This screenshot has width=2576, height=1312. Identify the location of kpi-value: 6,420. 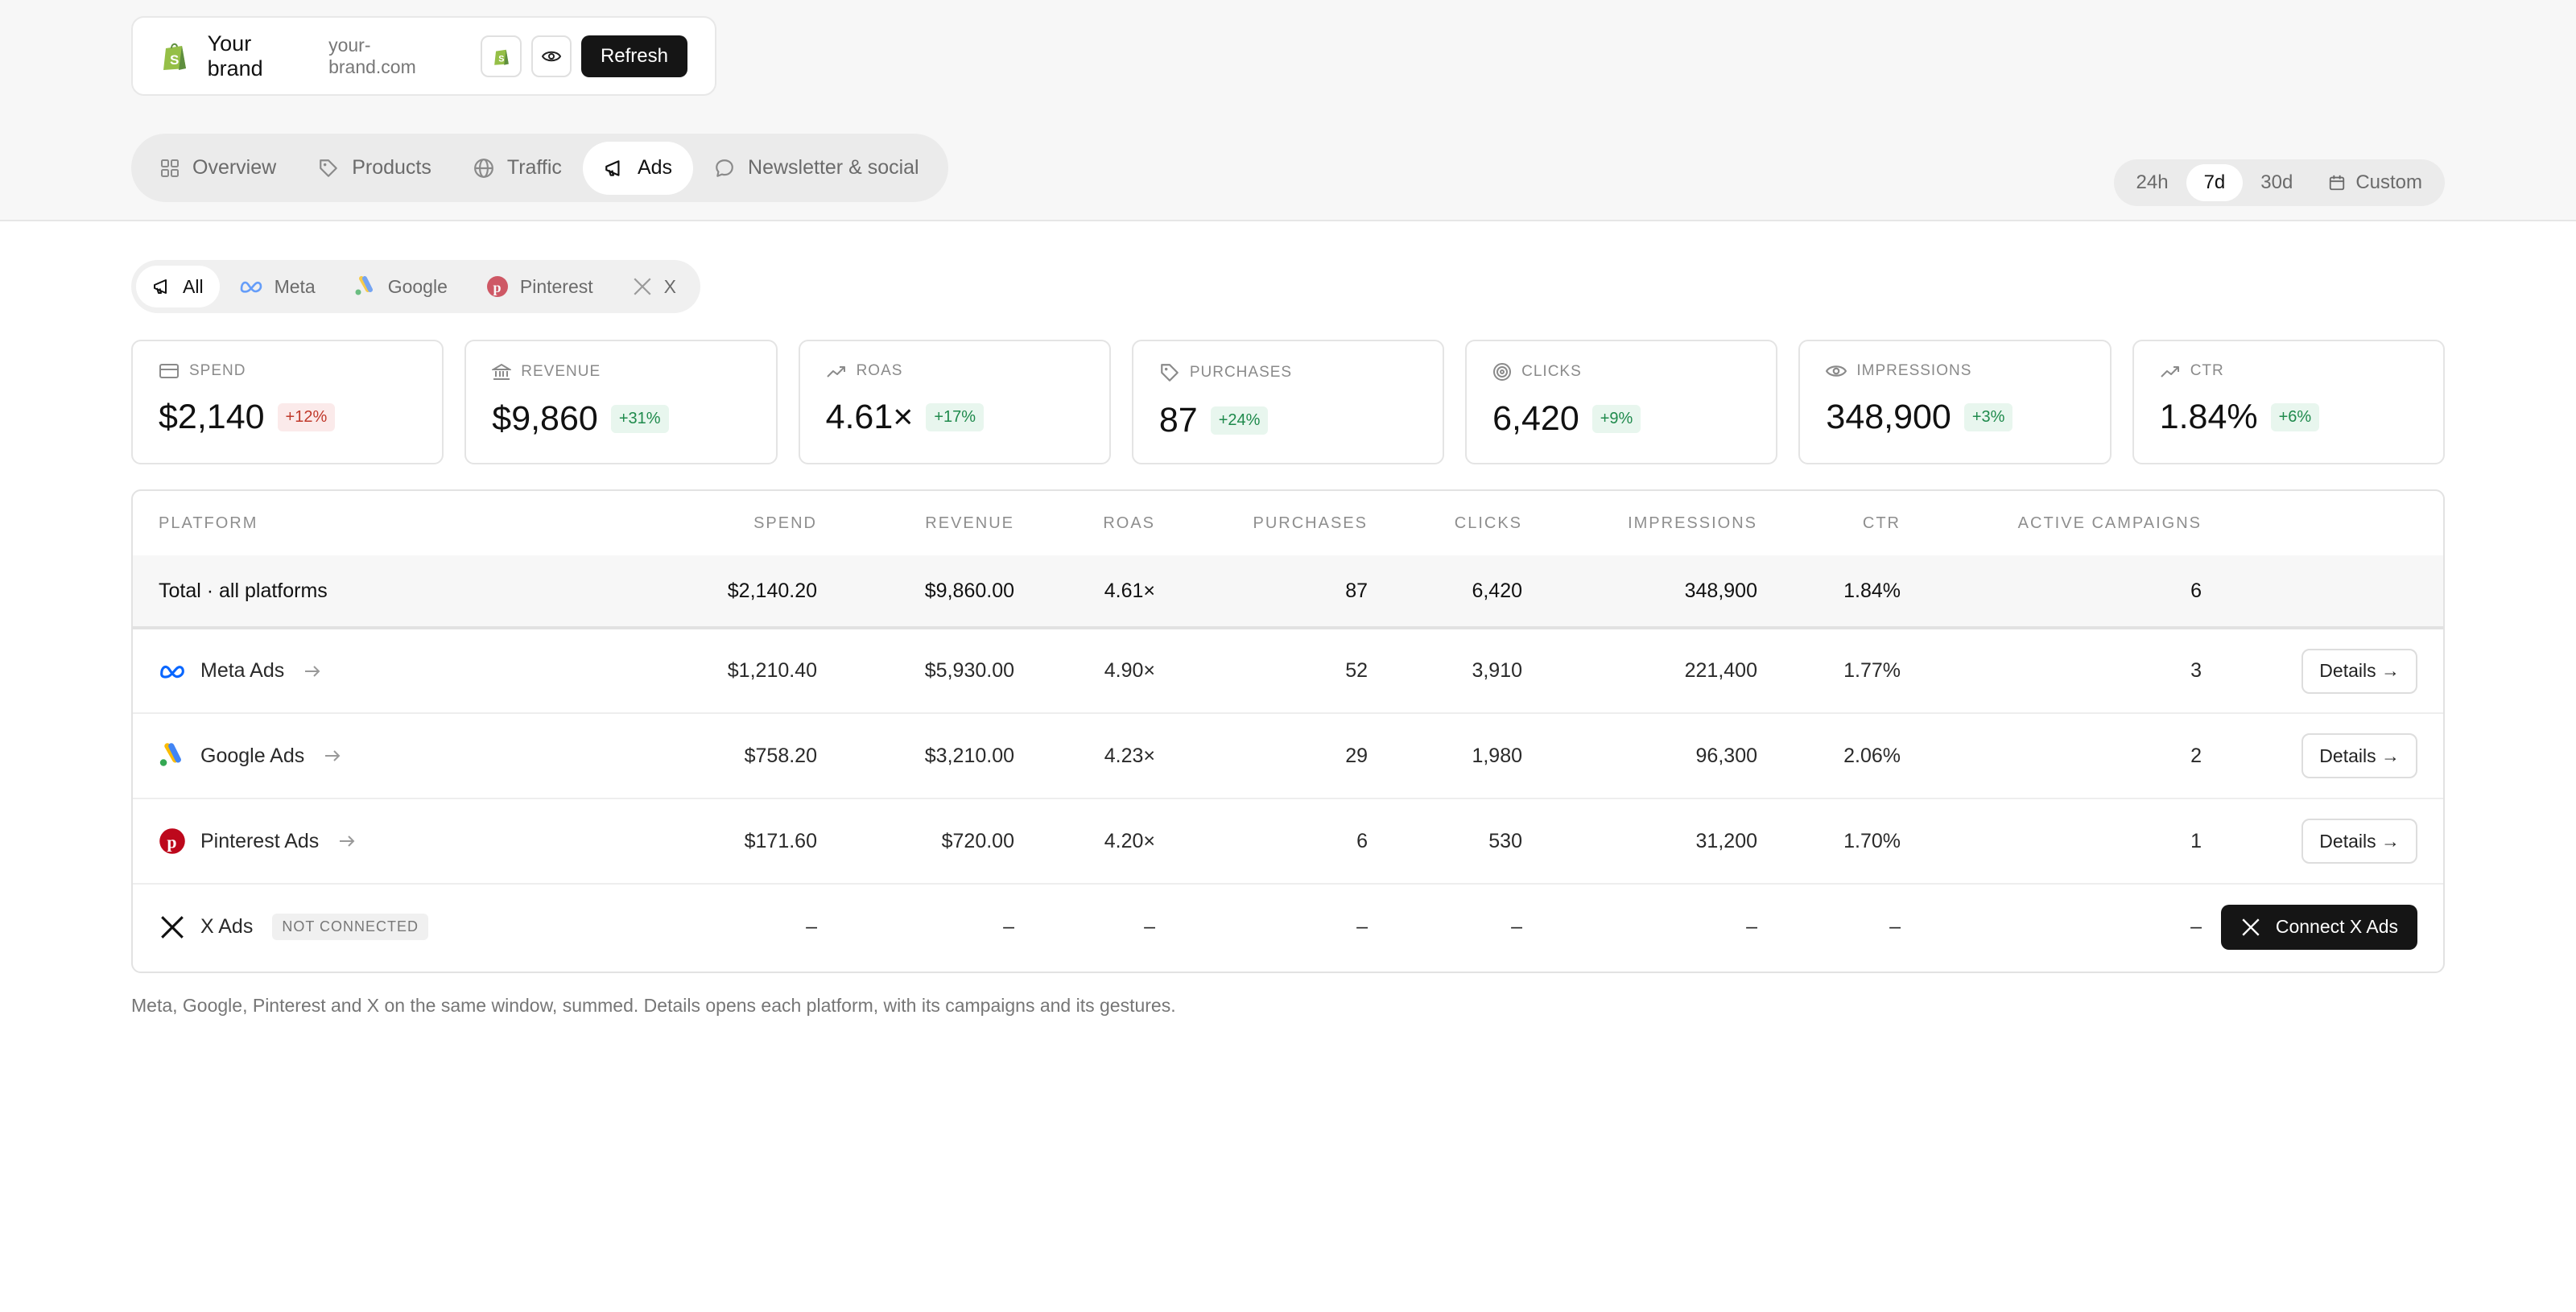
(1535, 419).